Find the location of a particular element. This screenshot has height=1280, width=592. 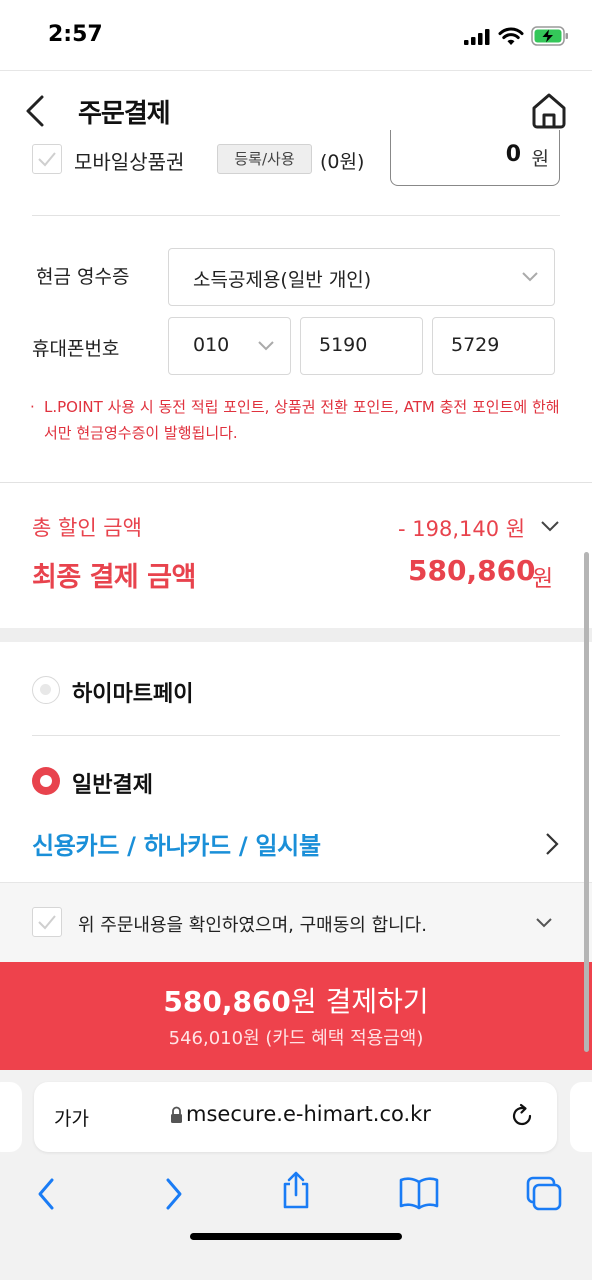

voucher-amount-unit: 원 is located at coordinates (540, 159).